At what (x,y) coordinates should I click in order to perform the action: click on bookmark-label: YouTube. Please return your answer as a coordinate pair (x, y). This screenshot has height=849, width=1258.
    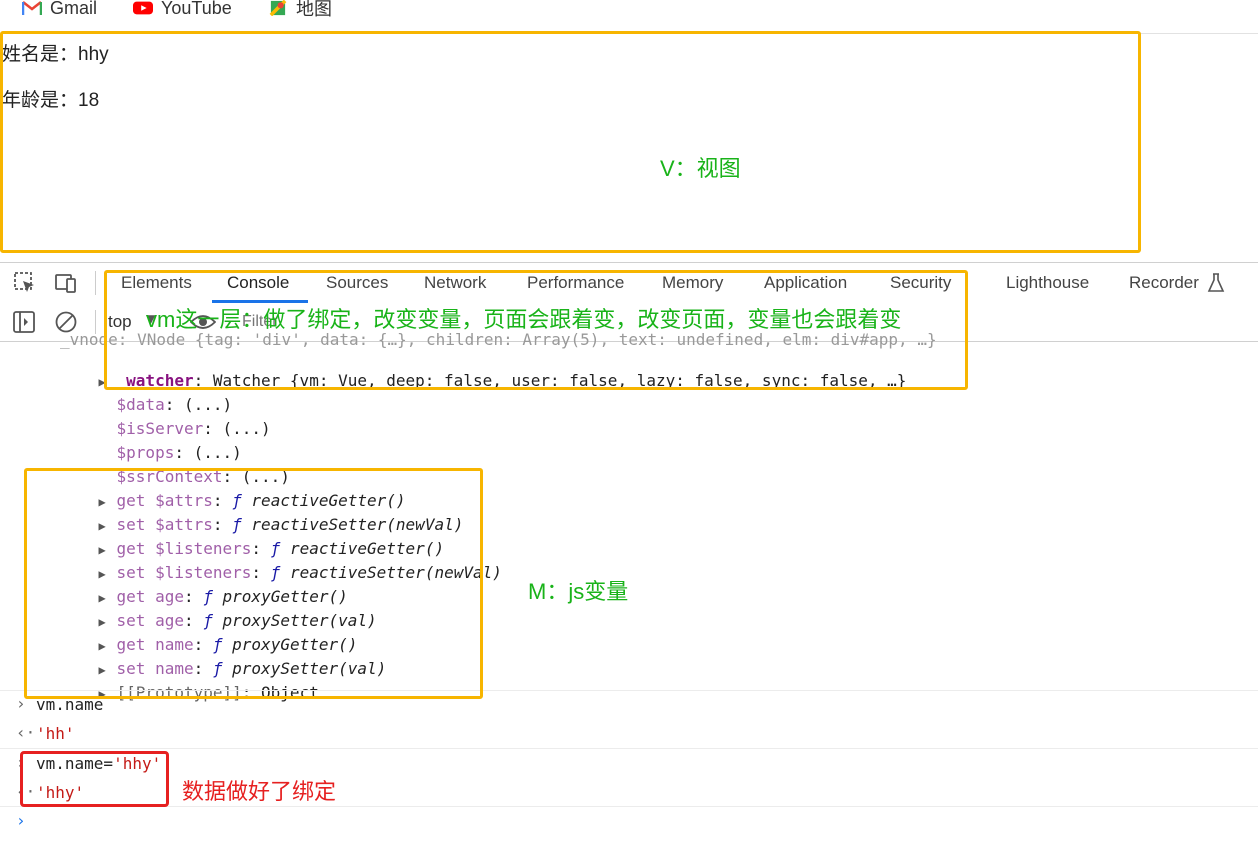
    Looking at the image, I should click on (196, 9).